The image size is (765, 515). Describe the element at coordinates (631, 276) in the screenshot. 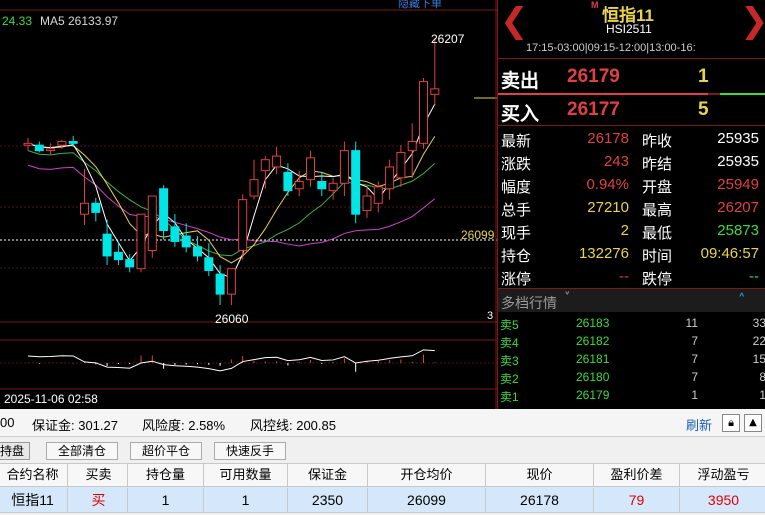

I see `quote-row: 涨停 -- 跌停 --` at that location.